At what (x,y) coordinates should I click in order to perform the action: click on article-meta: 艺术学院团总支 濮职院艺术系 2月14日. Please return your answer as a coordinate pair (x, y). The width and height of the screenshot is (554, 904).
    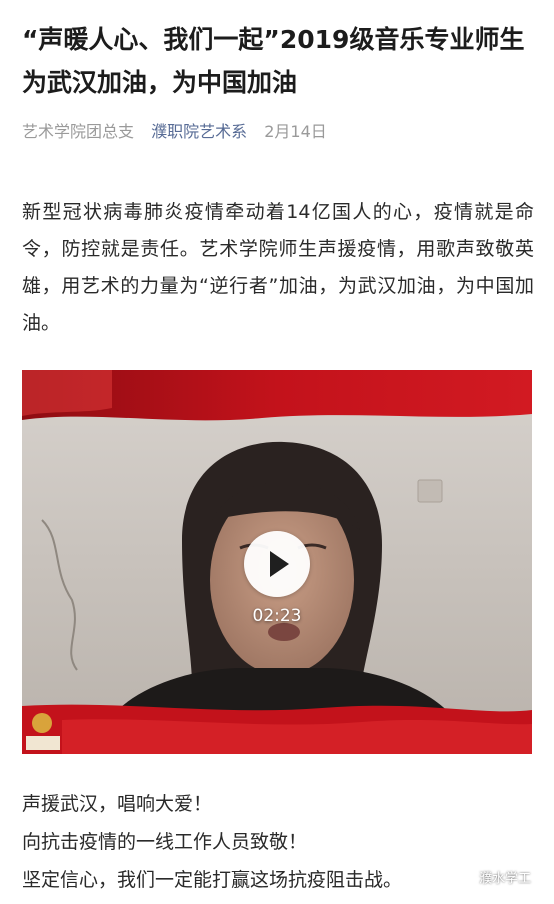
    Looking at the image, I should click on (180, 132).